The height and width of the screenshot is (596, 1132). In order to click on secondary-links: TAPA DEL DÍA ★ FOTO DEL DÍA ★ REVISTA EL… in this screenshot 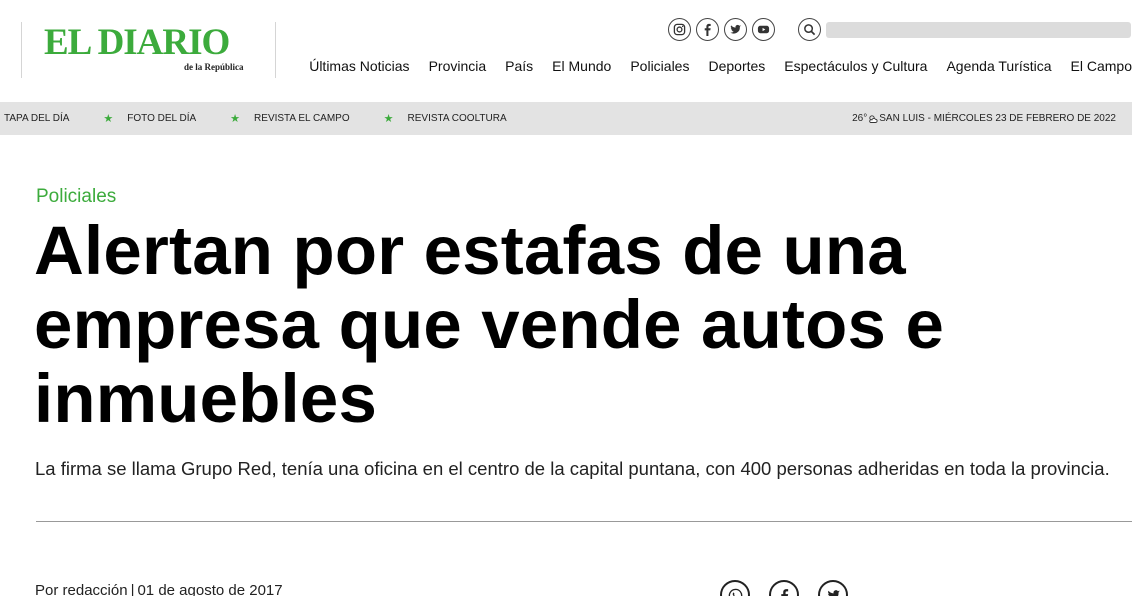, I will do `click(255, 118)`.